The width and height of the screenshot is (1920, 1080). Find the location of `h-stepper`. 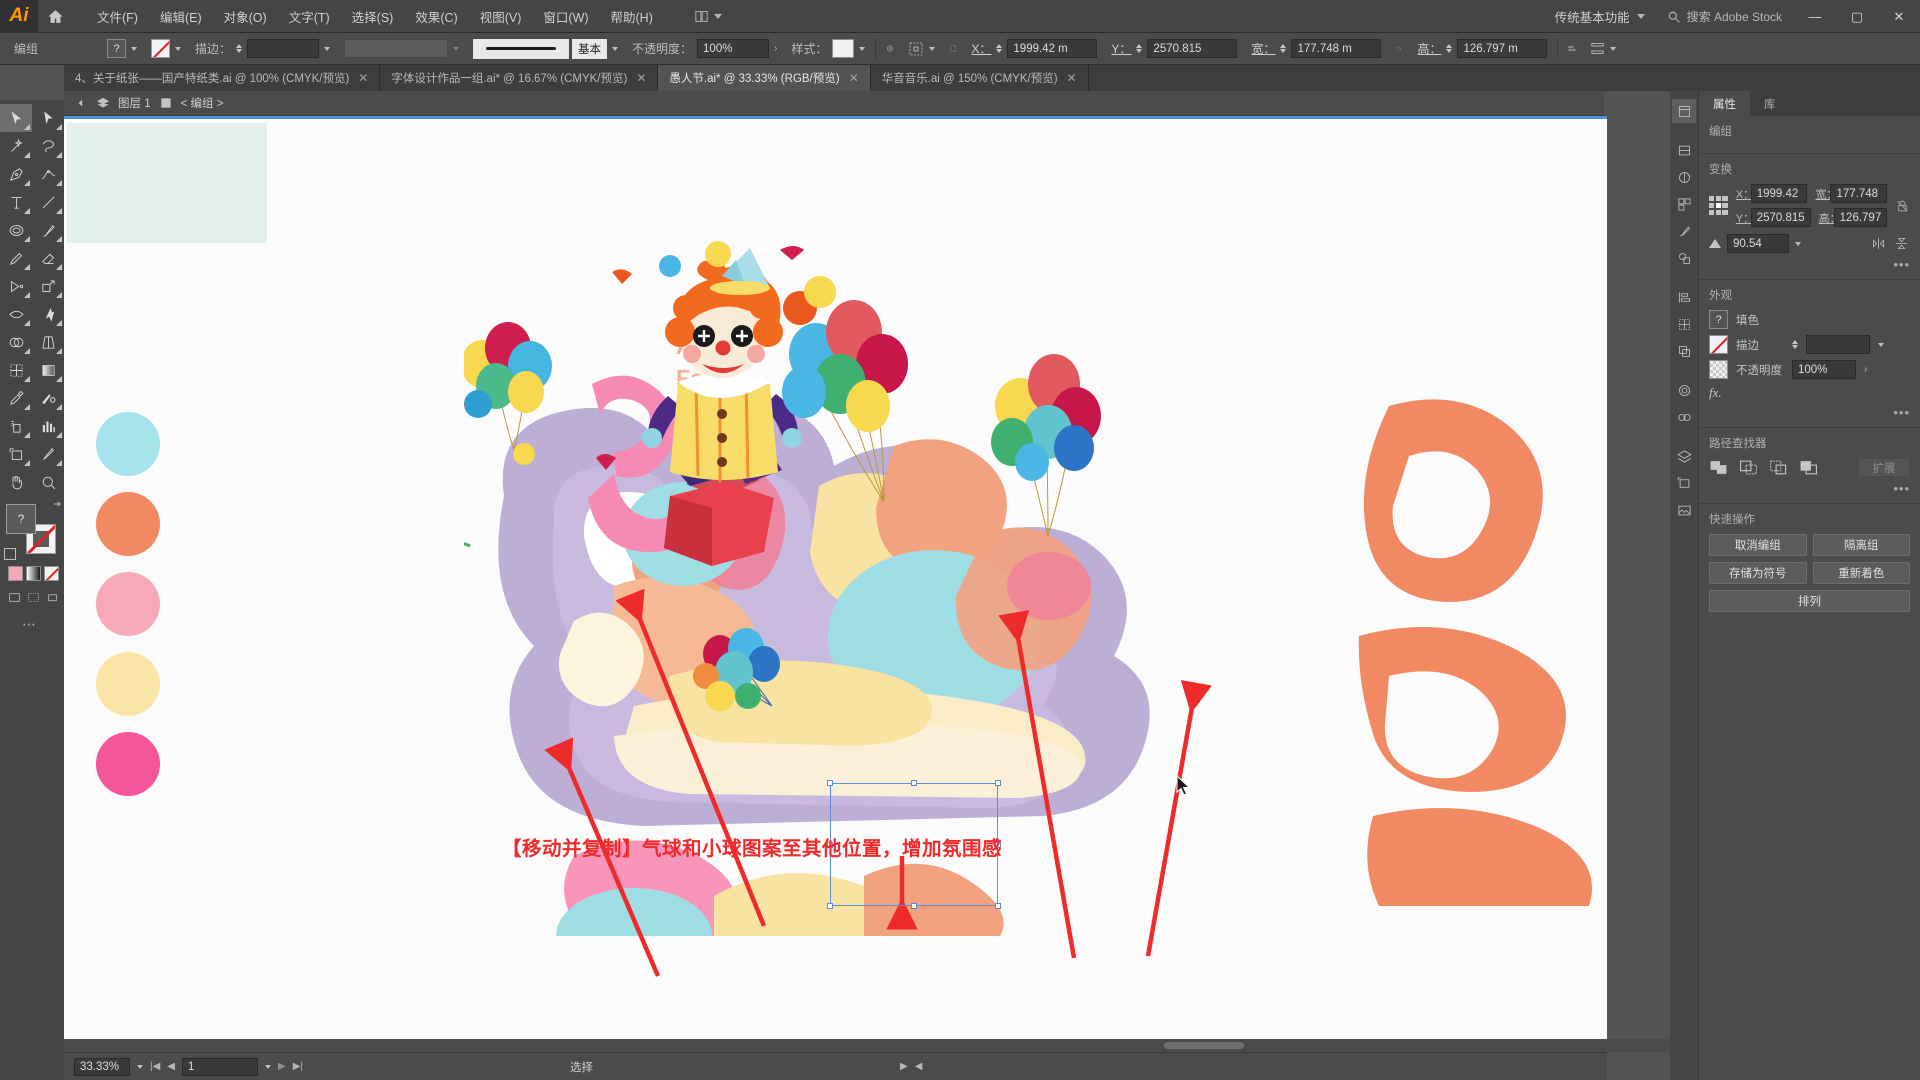

h-stepper is located at coordinates (1449, 48).